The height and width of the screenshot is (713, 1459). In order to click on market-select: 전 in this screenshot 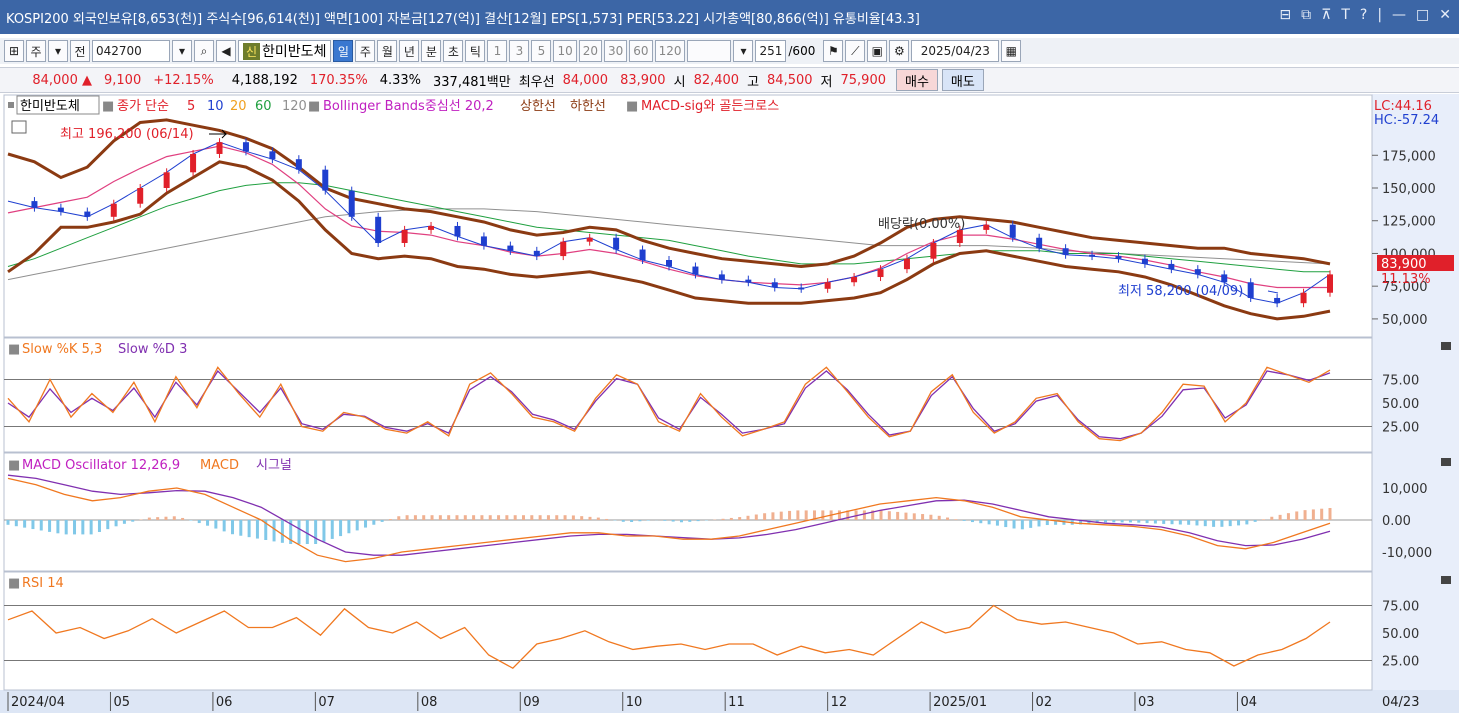, I will do `click(80, 51)`.